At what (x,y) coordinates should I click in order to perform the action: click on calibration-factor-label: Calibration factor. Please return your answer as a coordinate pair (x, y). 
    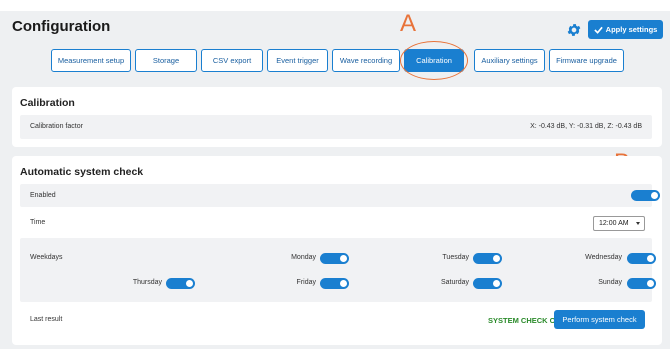
    Looking at the image, I should click on (56, 126).